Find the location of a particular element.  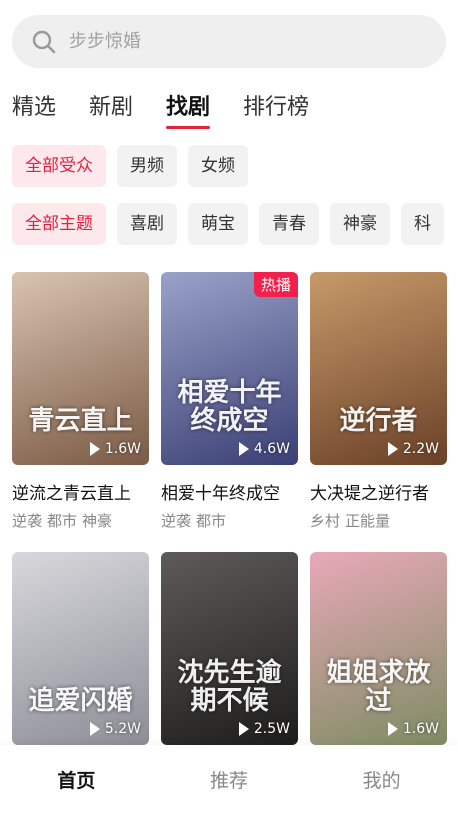

poster-title-art: 姐姐求放过 is located at coordinates (378, 687).